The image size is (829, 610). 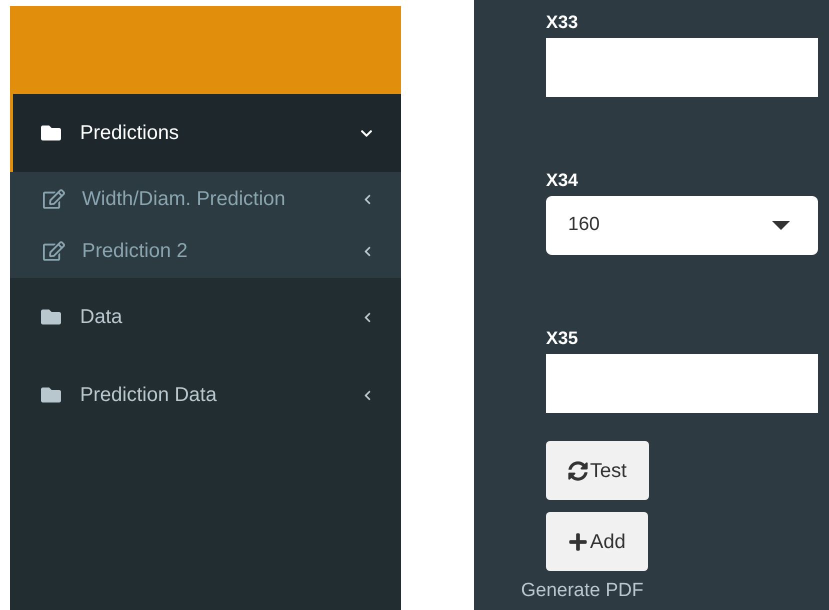 What do you see at coordinates (102, 317) in the screenshot?
I see `item-label: Data` at bounding box center [102, 317].